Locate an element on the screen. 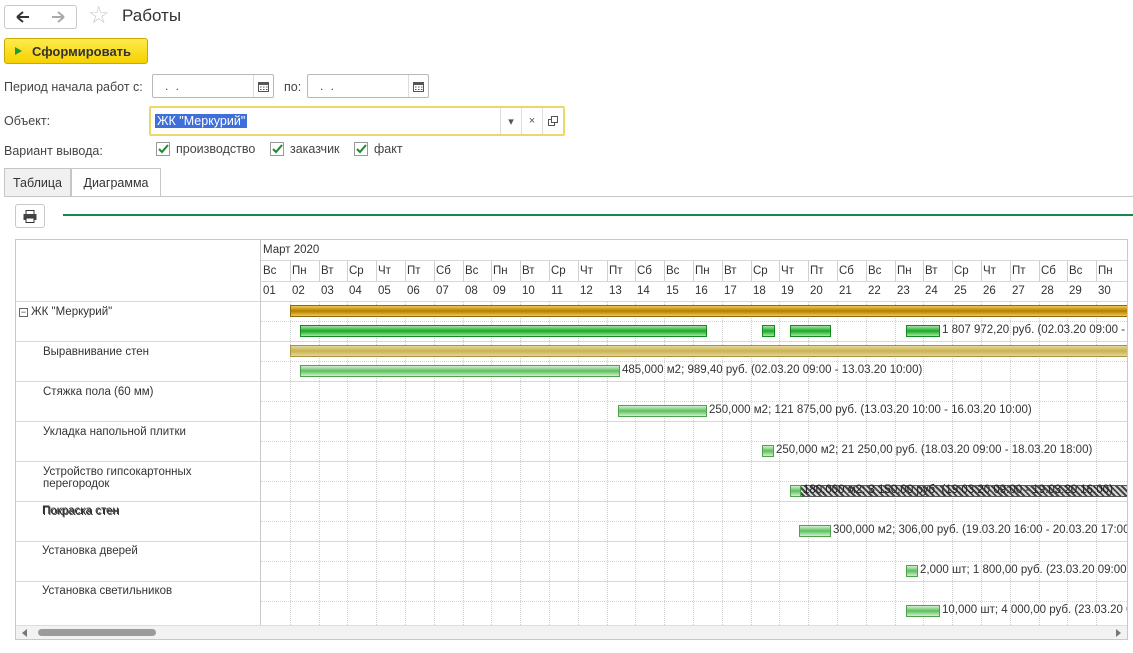 This screenshot has height=653, width=1133. day-number: 28 is located at coordinates (1047, 291).